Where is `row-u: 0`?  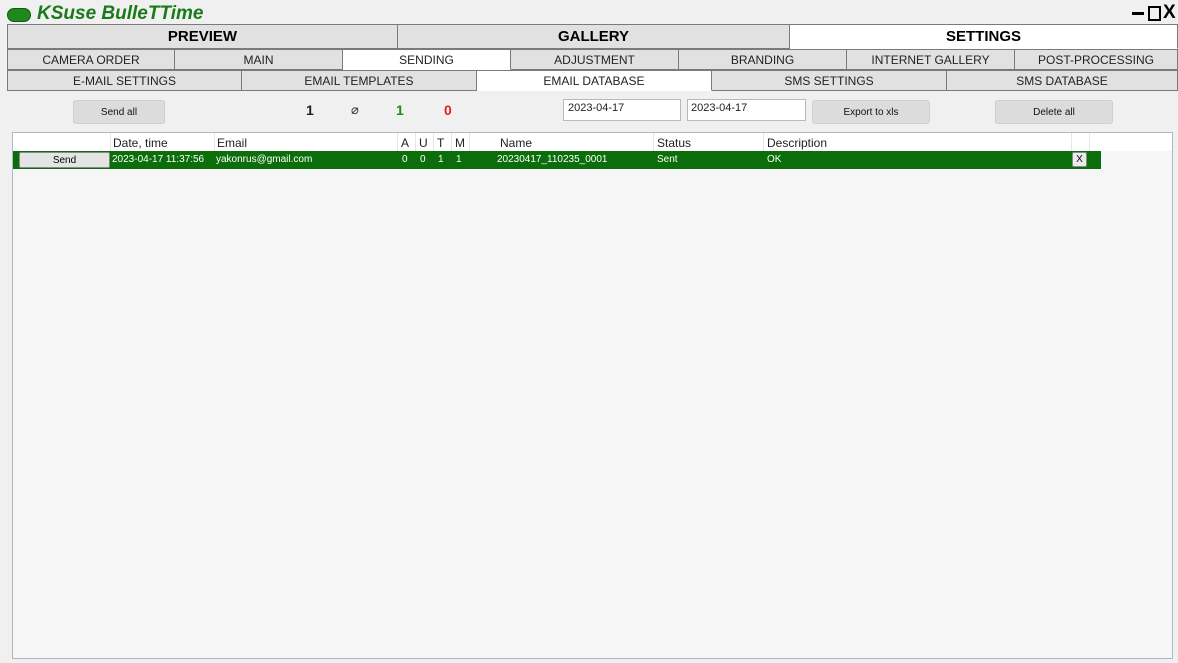 row-u: 0 is located at coordinates (423, 159).